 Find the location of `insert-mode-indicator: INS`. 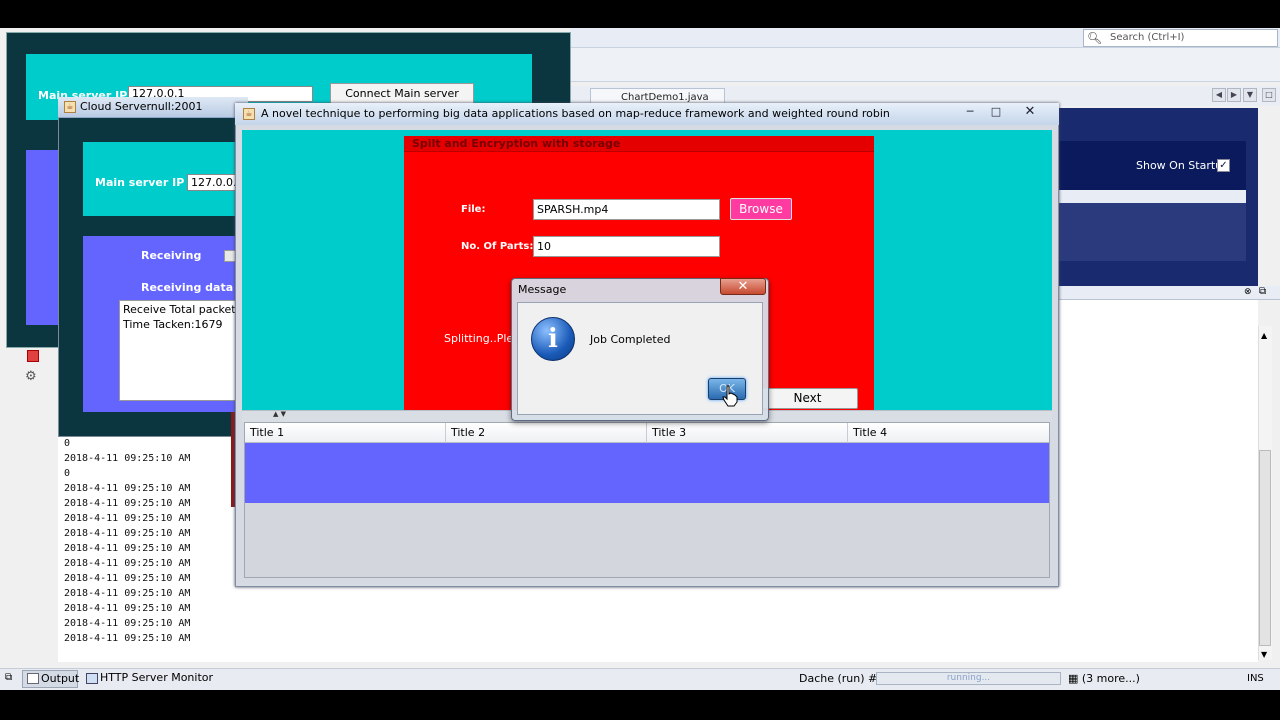

insert-mode-indicator: INS is located at coordinates (1255, 678).